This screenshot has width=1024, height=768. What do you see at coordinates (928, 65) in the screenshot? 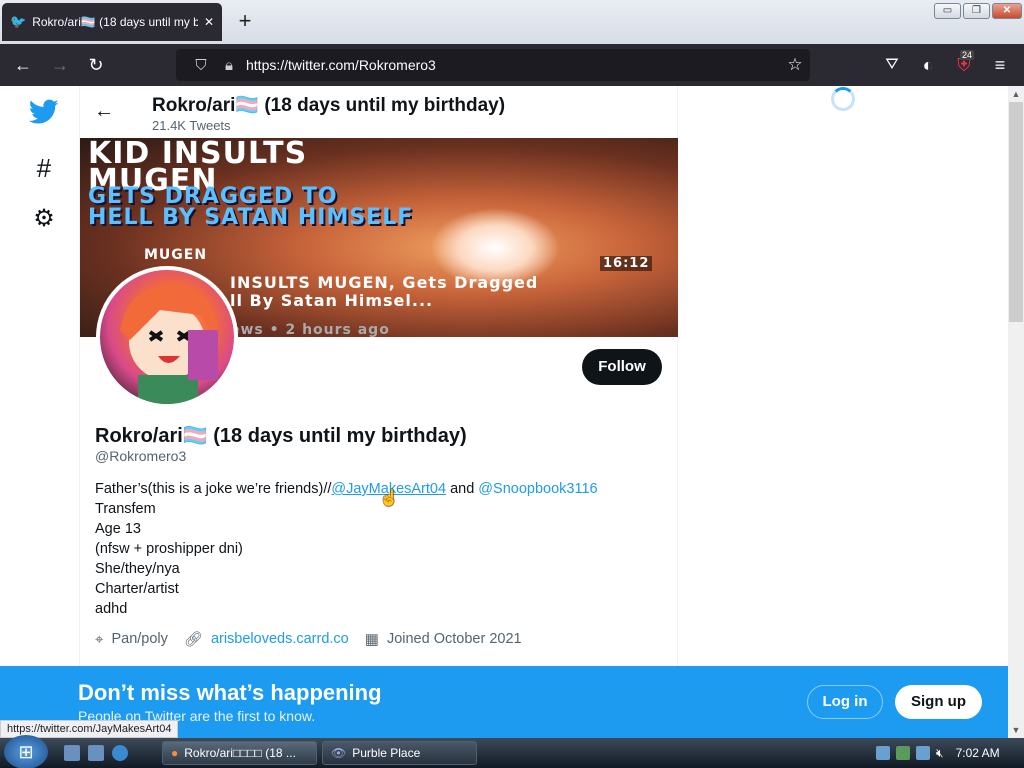
I see `contrast-icon: ◐` at bounding box center [928, 65].